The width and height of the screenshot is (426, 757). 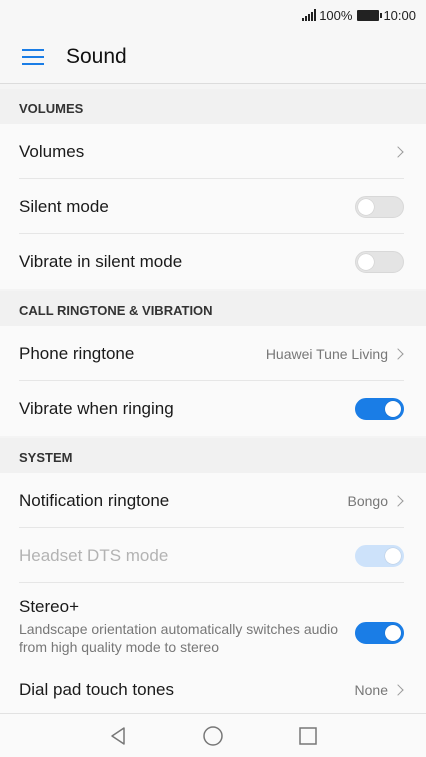 I want to click on vibrate-ringing-label: Vibrate when ringing, so click(x=96, y=408).